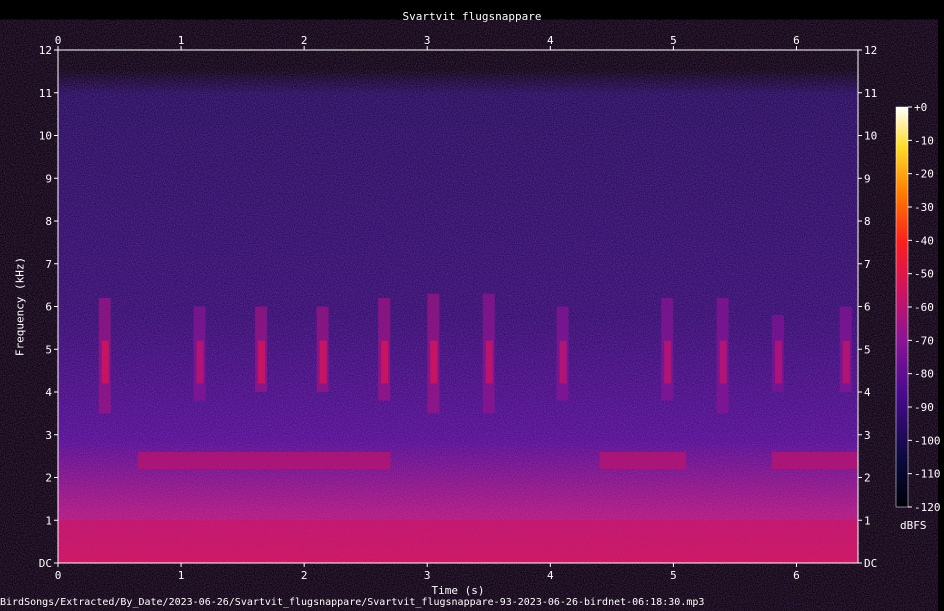 This screenshot has height=611, width=944. I want to click on x-tick-label-top: 6, so click(796, 40).